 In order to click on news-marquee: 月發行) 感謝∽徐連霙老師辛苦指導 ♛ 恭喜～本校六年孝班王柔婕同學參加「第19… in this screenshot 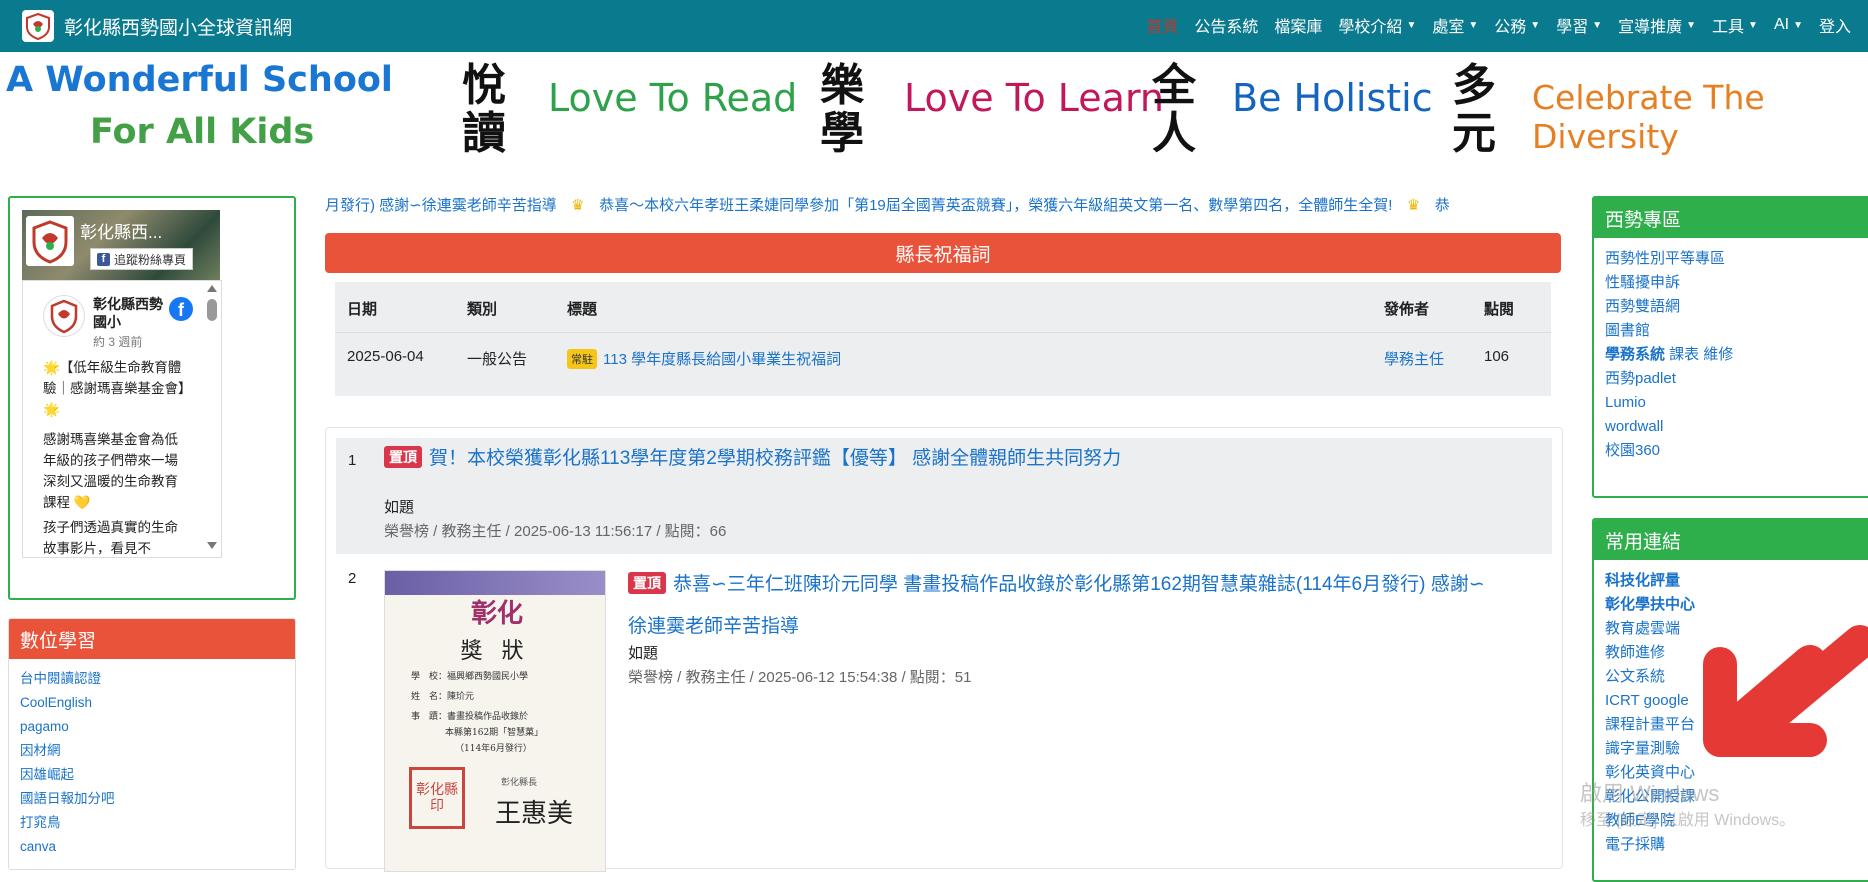, I will do `click(945, 206)`.